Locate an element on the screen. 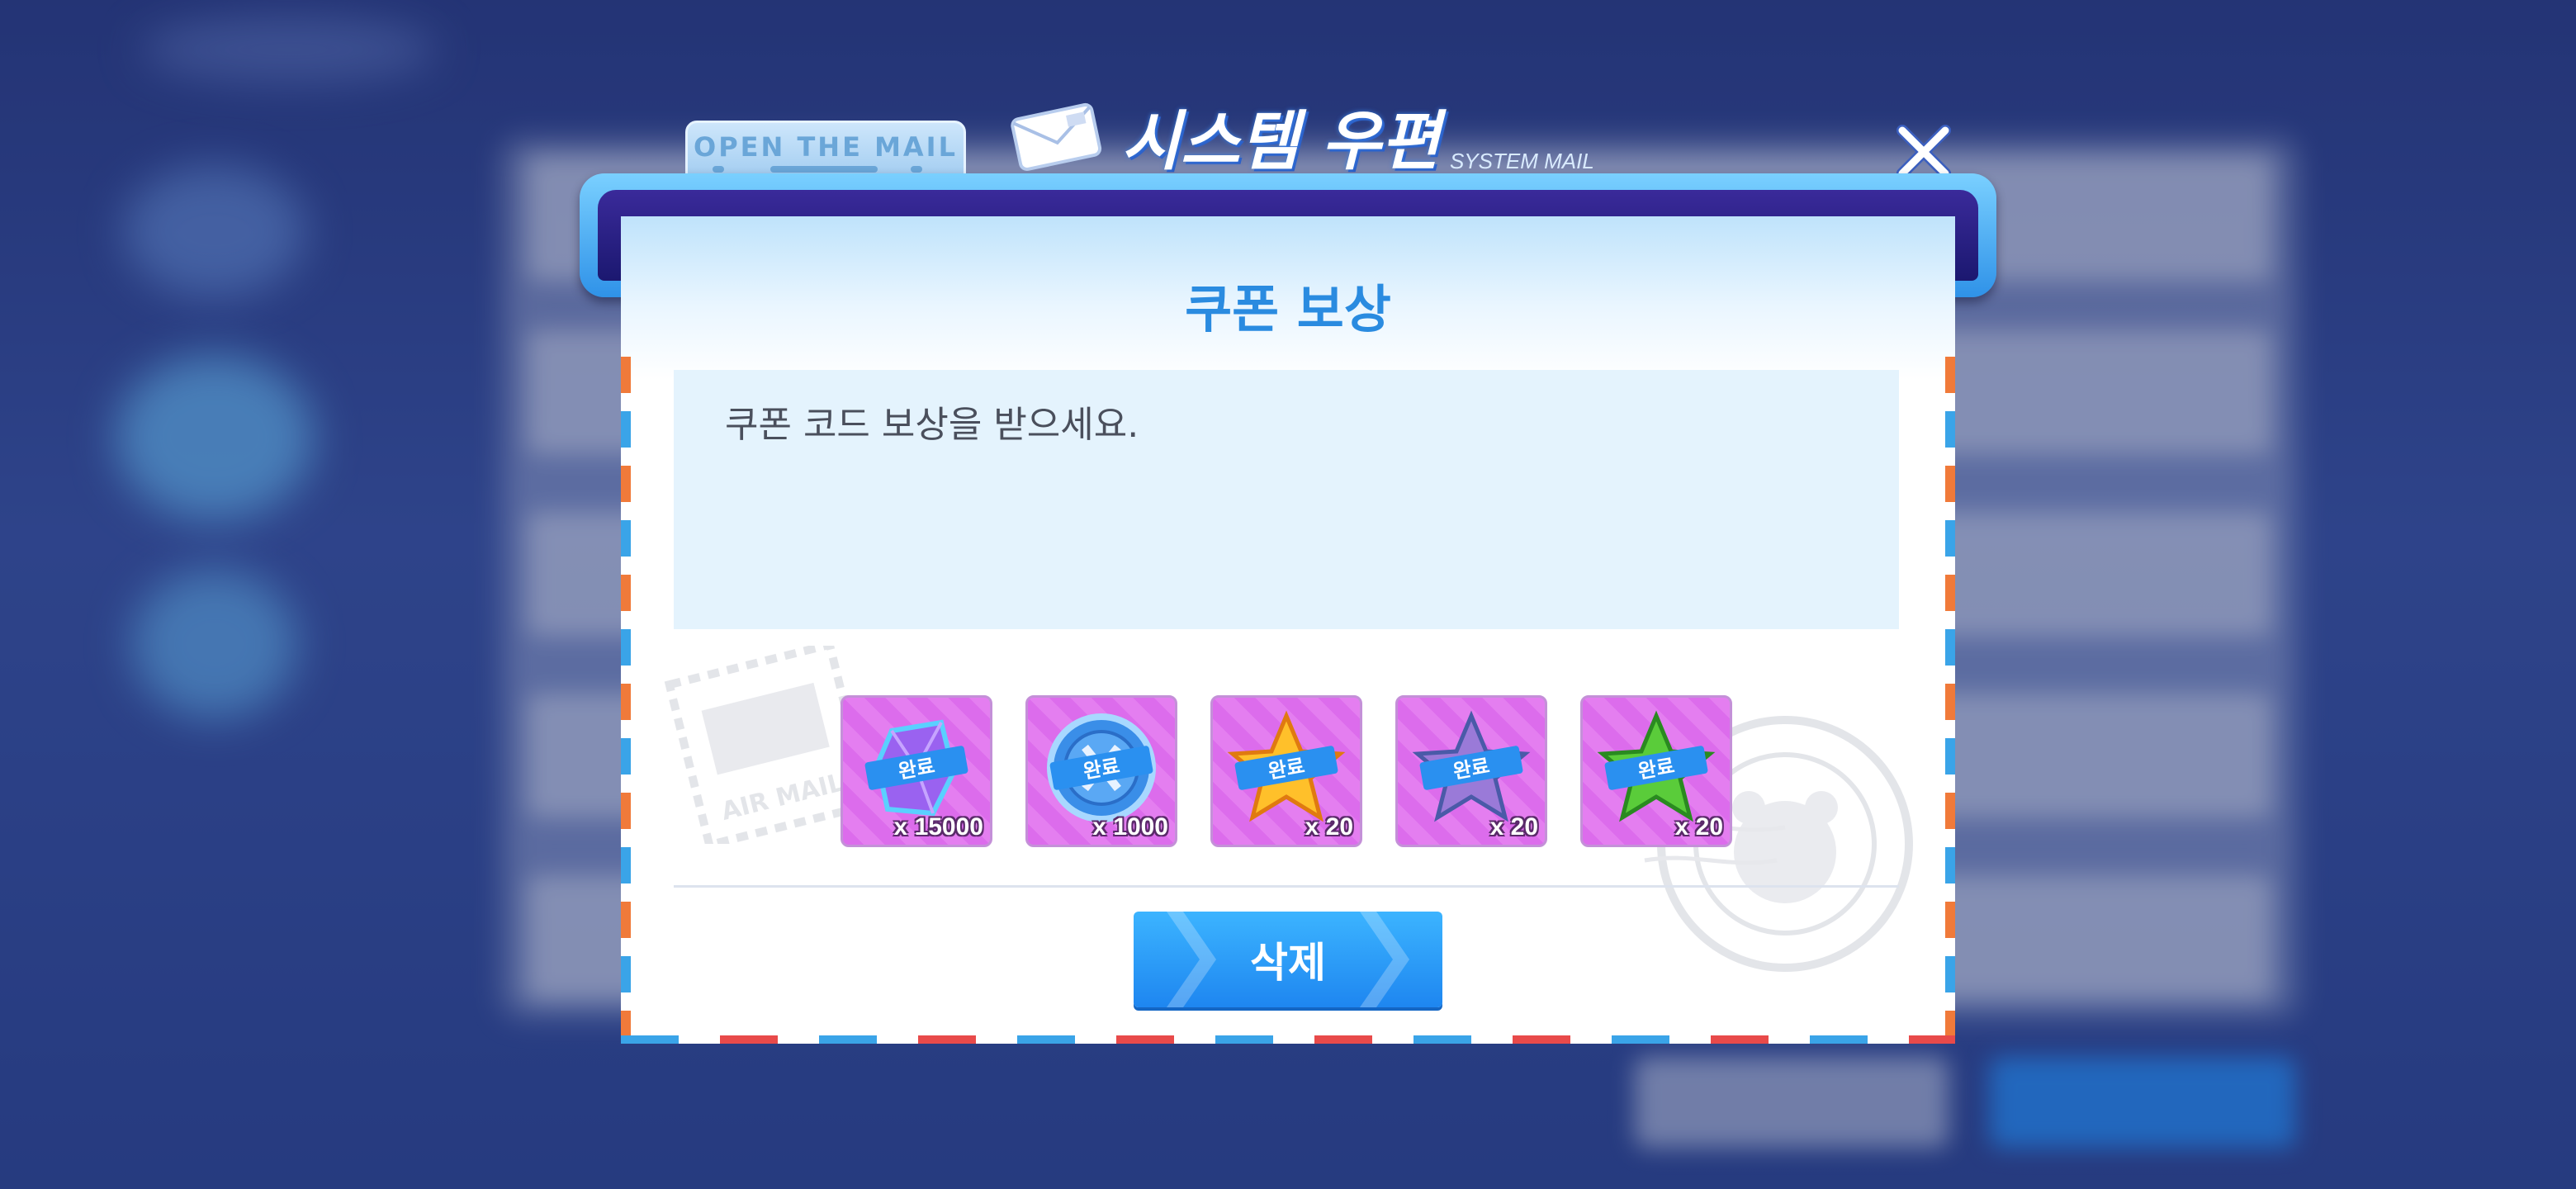 The width and height of the screenshot is (2576, 1189). mail-message: 쿠폰 코드 보상을 받으세요. is located at coordinates (932, 425).